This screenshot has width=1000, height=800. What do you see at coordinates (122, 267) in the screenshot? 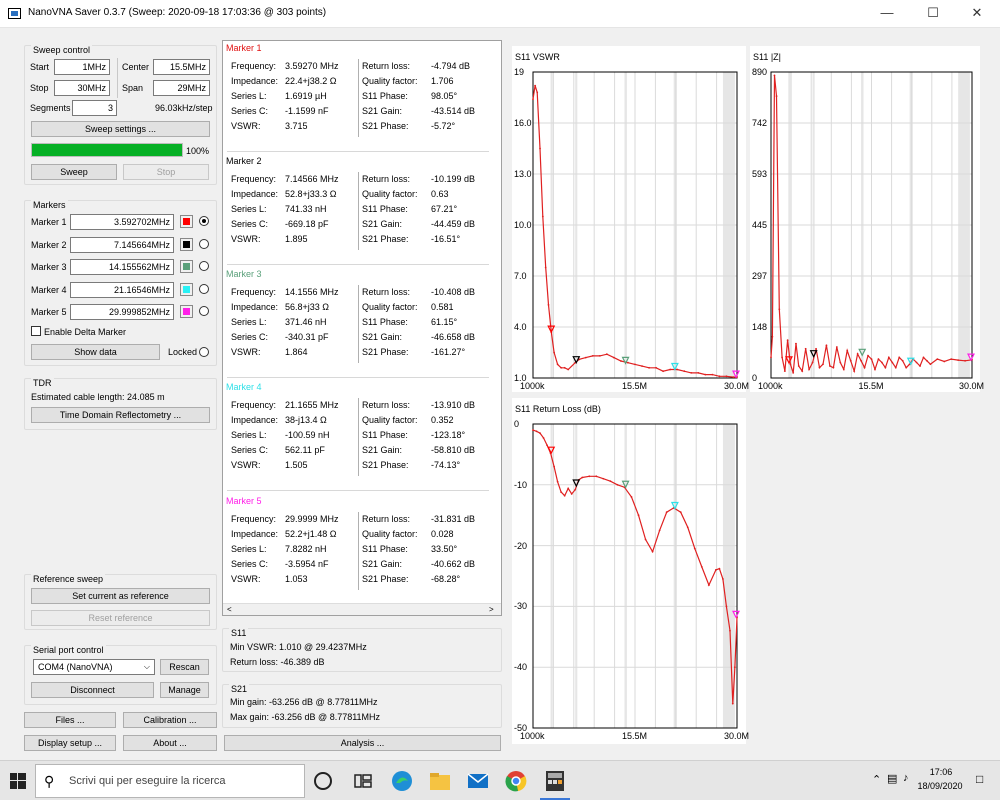
I see `marker-frequency-input: 14.155562MHz` at bounding box center [122, 267].